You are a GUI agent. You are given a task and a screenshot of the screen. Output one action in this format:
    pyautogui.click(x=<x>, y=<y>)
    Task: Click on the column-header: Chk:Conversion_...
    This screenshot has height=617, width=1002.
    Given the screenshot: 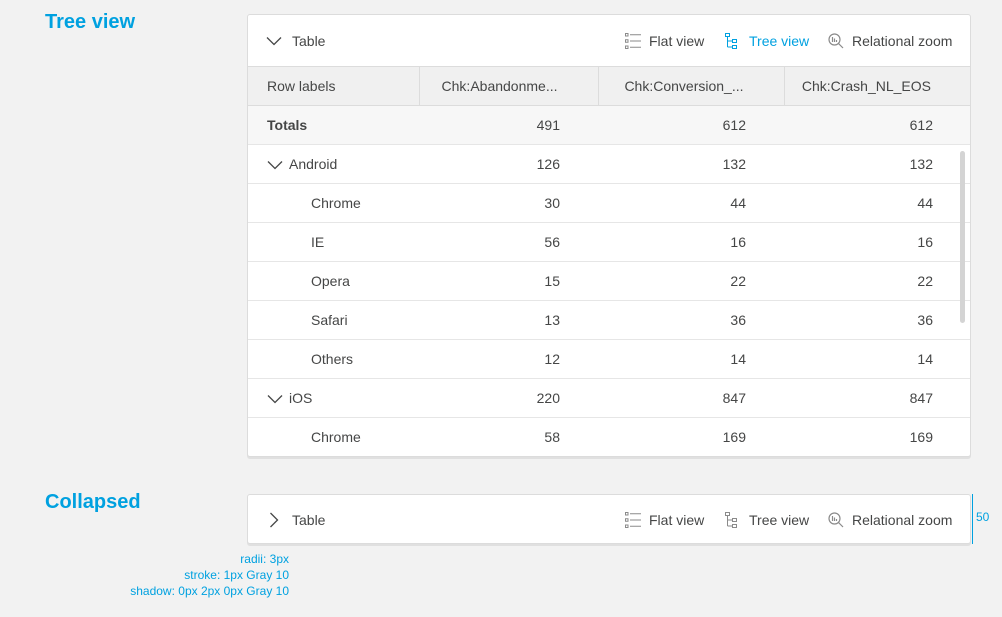 What is the action you would take?
    pyautogui.click(x=690, y=86)
    